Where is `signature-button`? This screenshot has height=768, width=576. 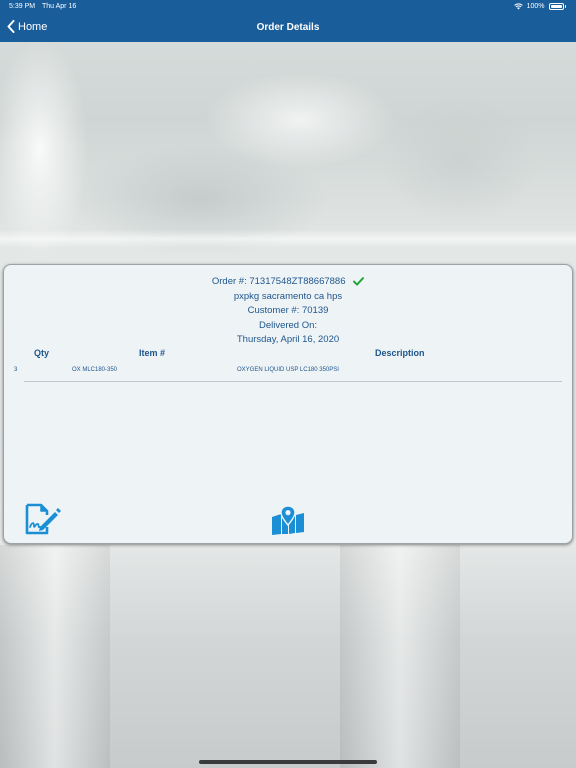 signature-button is located at coordinates (43, 521).